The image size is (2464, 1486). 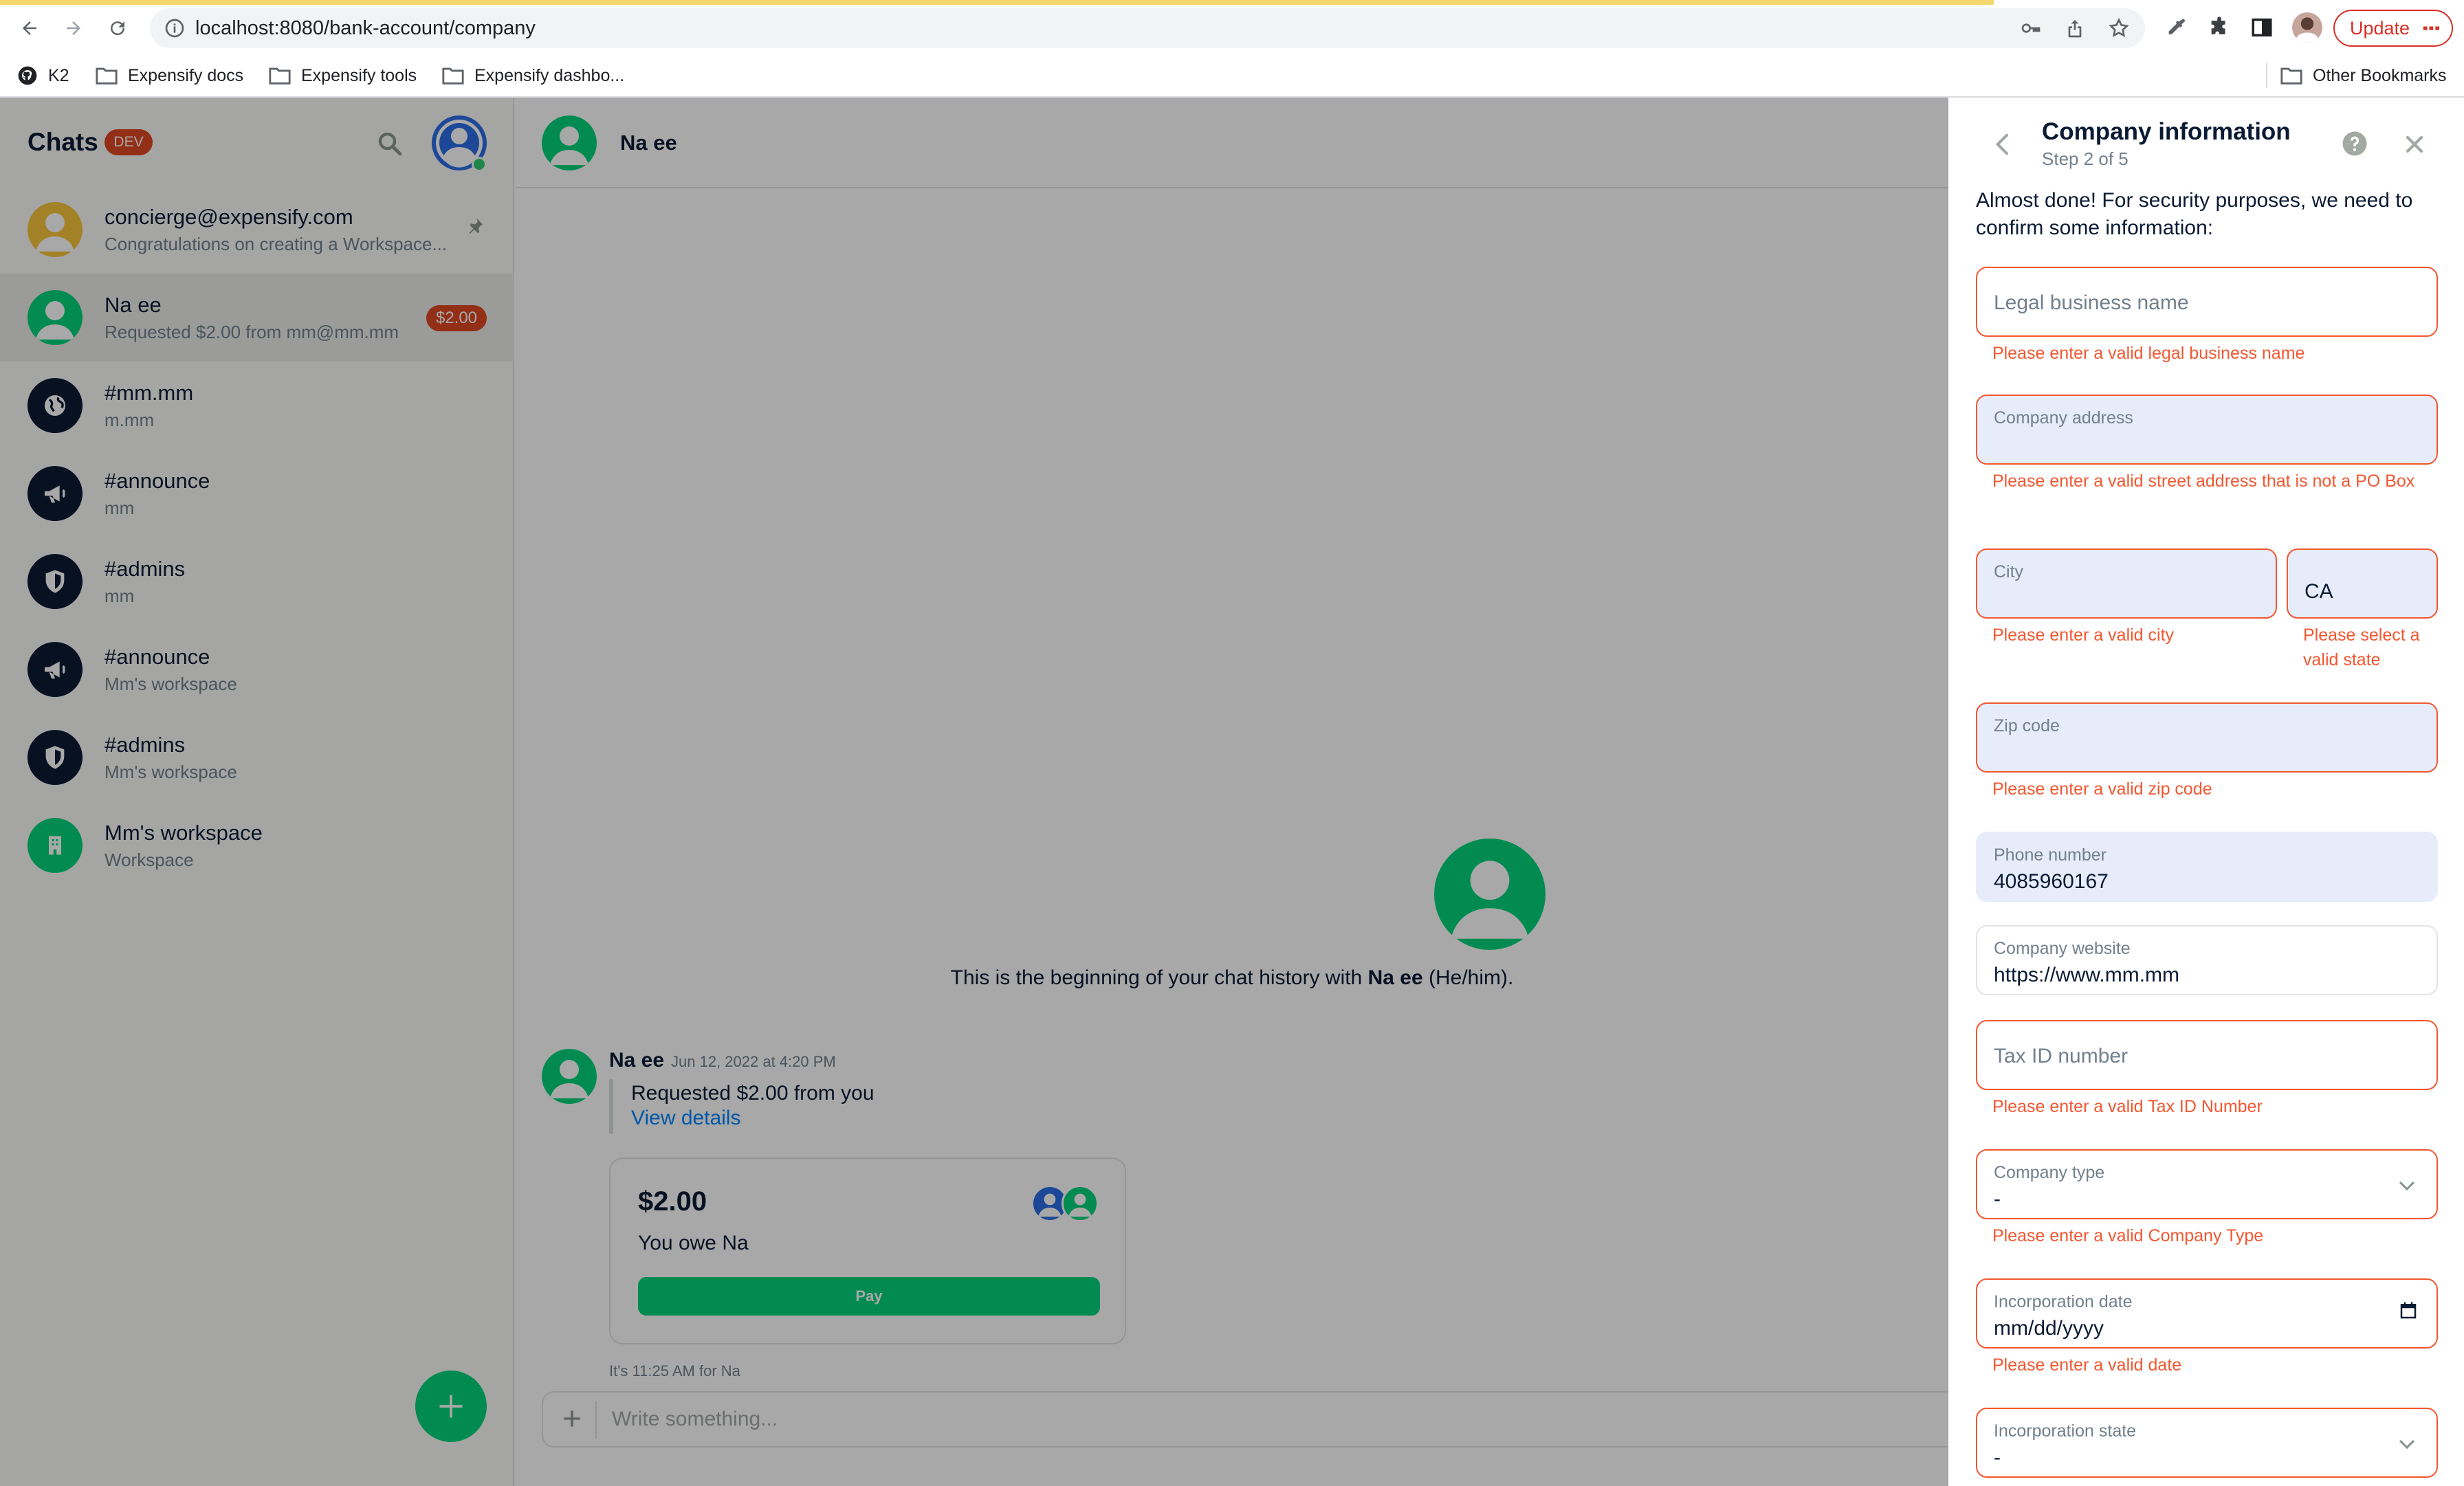 What do you see at coordinates (2430, 28) in the screenshot?
I see `more-icon: ⋮` at bounding box center [2430, 28].